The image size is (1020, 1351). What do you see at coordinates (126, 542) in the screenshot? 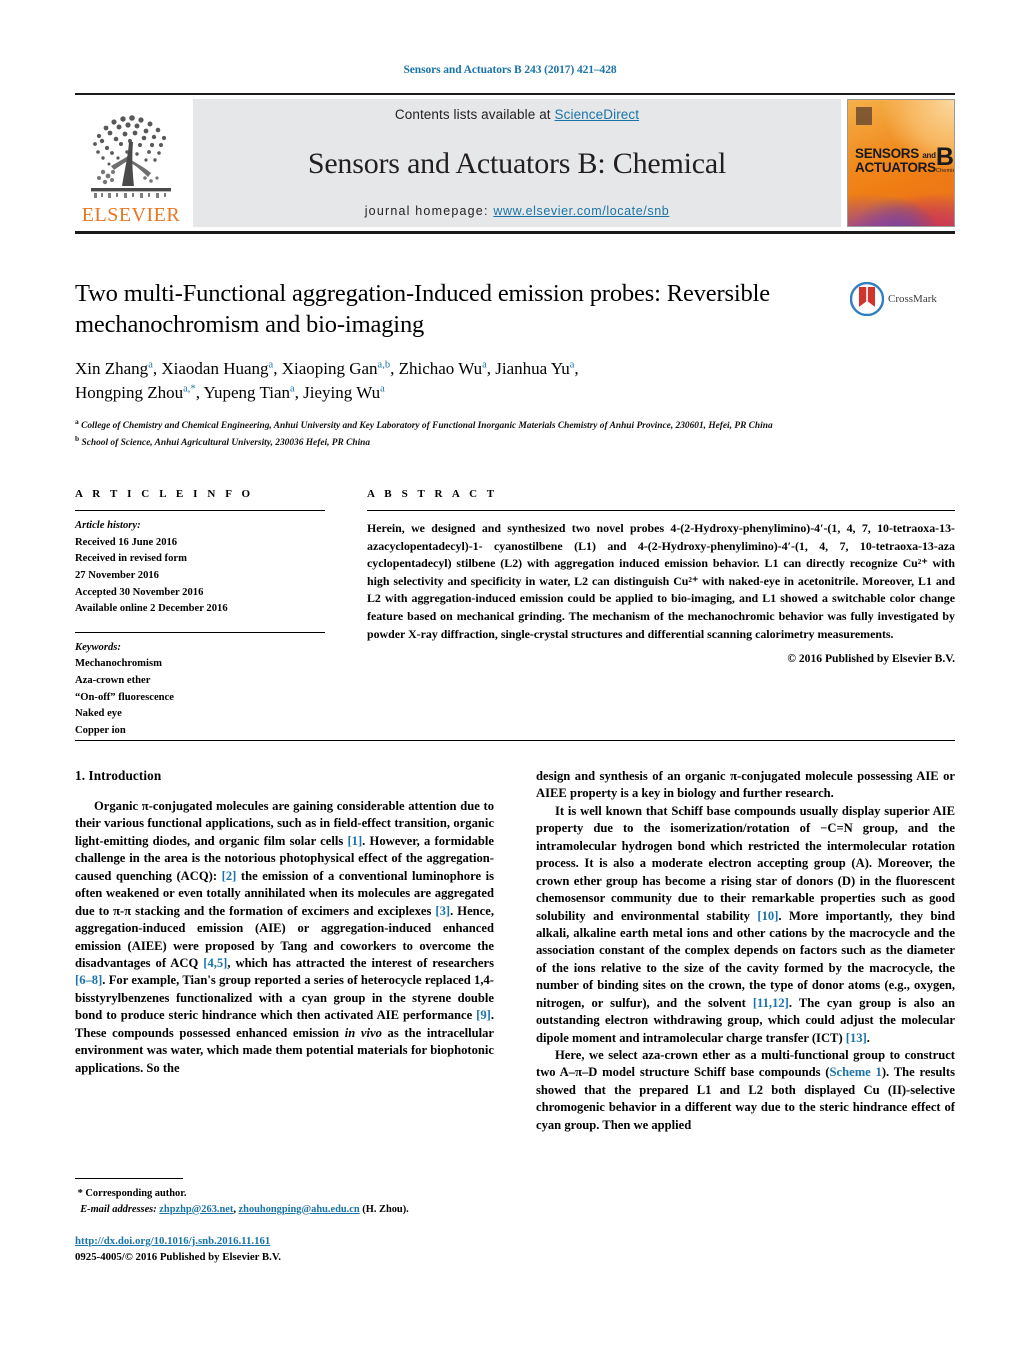
I see `history-item: Received 16 June 2016` at bounding box center [126, 542].